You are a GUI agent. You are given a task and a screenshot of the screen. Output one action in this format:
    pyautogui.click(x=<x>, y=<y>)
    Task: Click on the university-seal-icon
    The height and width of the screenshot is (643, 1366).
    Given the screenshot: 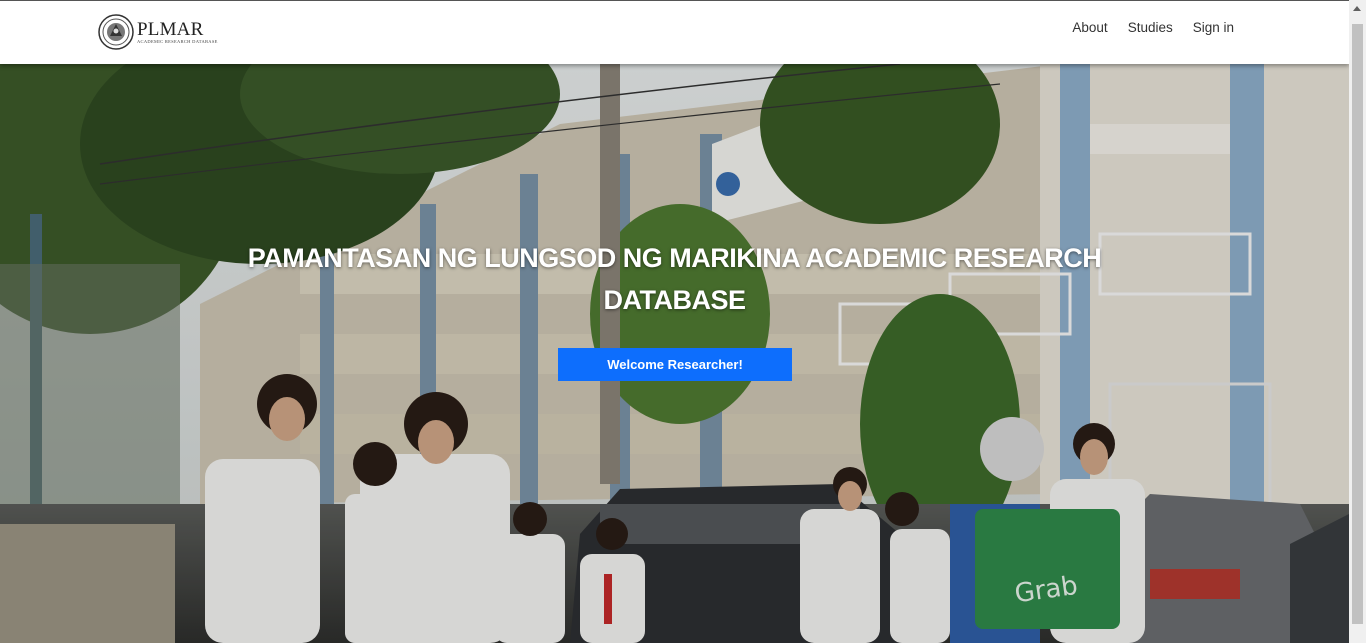 What is the action you would take?
    pyautogui.click(x=116, y=32)
    